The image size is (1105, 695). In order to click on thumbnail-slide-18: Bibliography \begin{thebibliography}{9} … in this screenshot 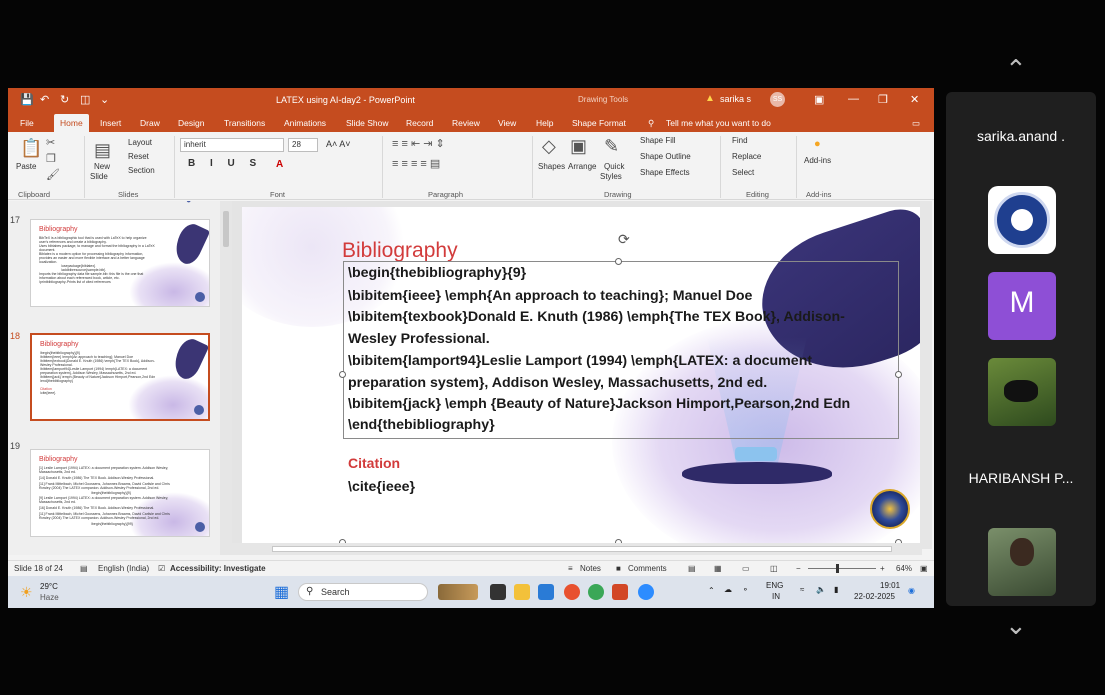, I will do `click(120, 377)`.